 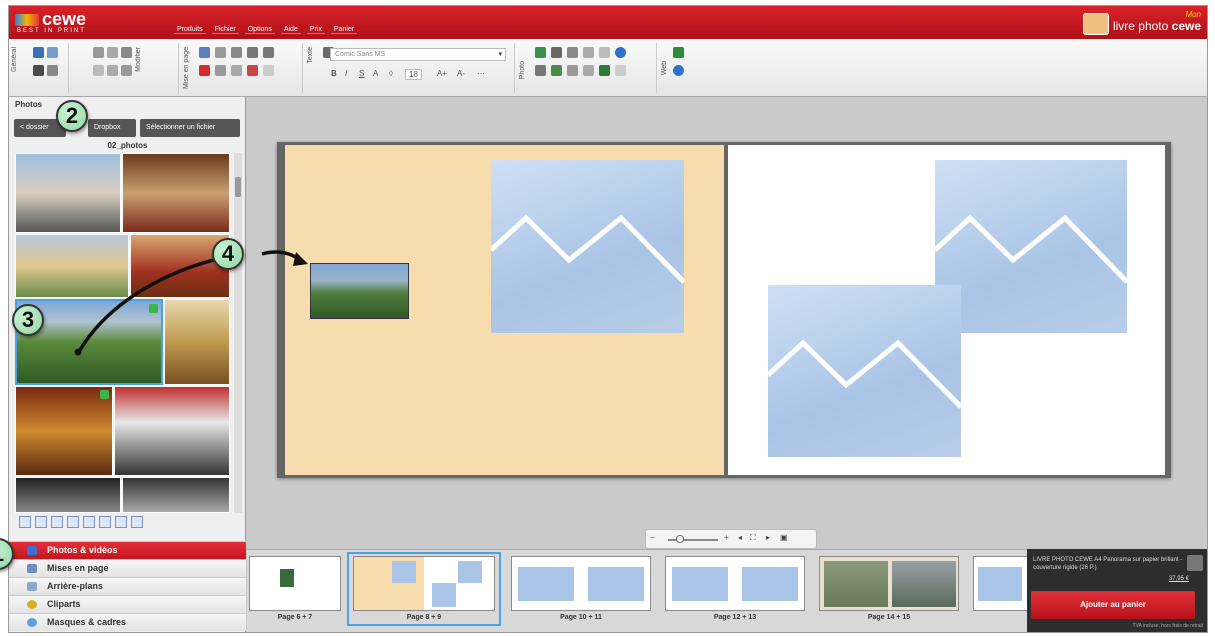 I want to click on paste-icon, so click(x=126, y=70).